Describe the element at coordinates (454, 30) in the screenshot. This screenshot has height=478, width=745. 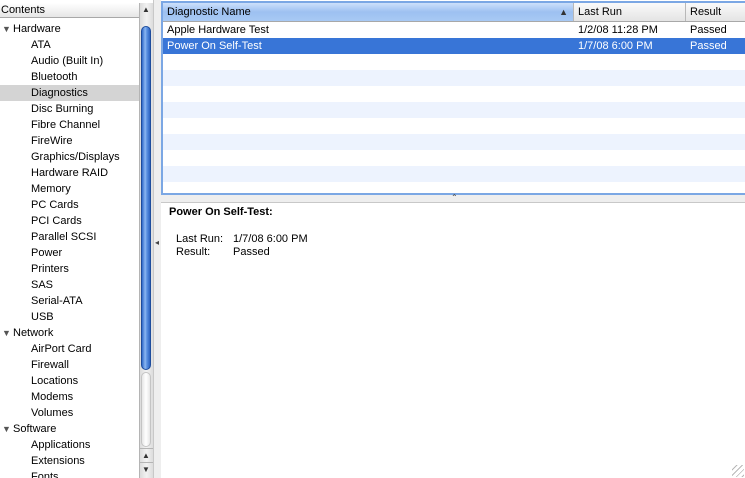
I see `table-row: Apple Hardware Test 1/2/08 11:28 PM Passed` at that location.